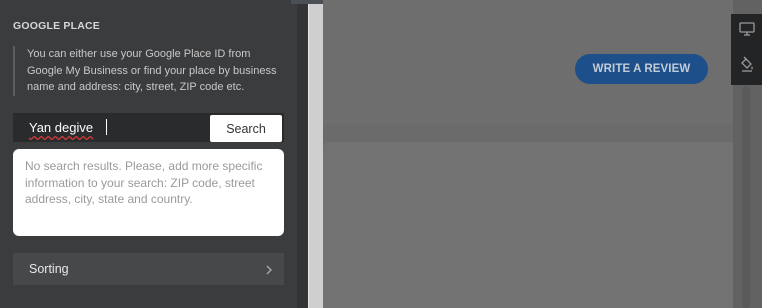 The height and width of the screenshot is (308, 762). What do you see at coordinates (106, 127) in the screenshot?
I see `text-caret` at bounding box center [106, 127].